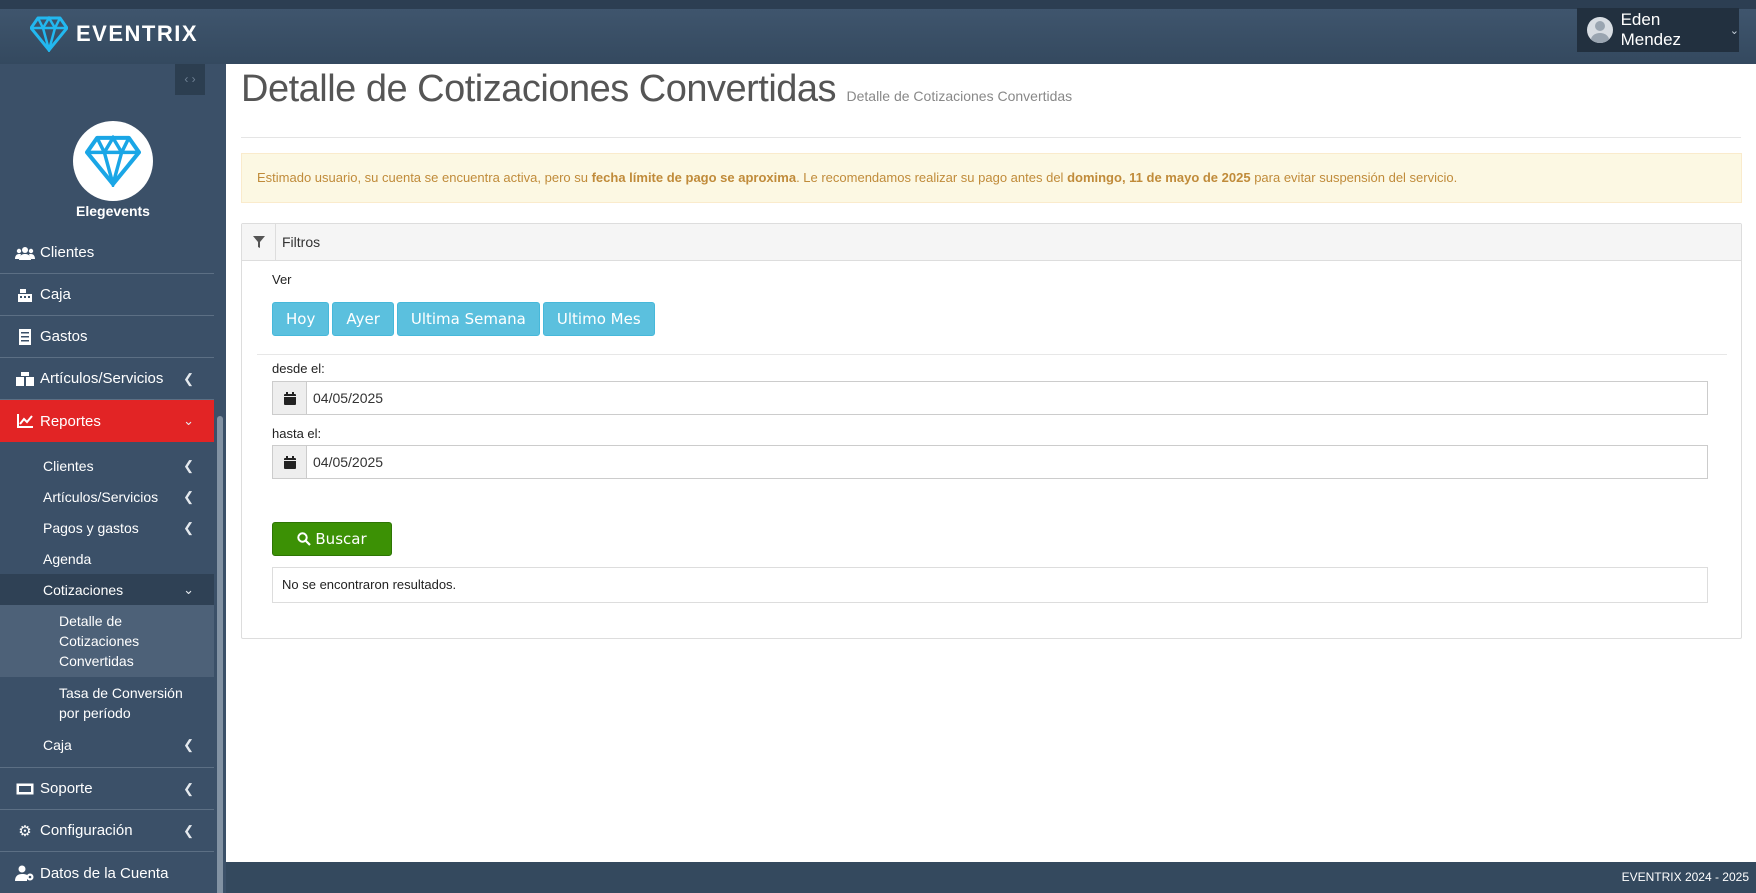 The image size is (1756, 893). What do you see at coordinates (992, 354) in the screenshot?
I see `divider` at bounding box center [992, 354].